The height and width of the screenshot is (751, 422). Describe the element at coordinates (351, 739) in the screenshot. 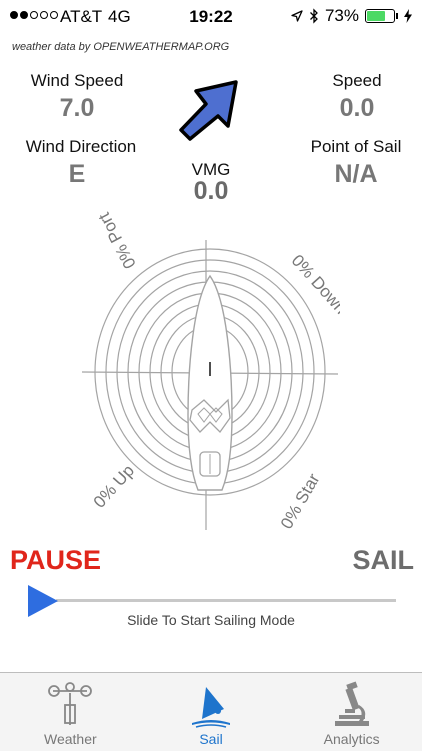

I see `tab-analytics-label: Analytics` at that location.